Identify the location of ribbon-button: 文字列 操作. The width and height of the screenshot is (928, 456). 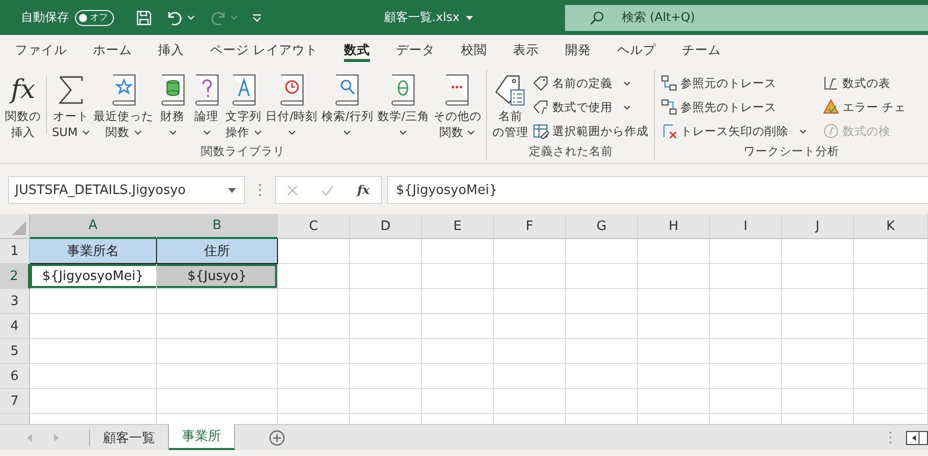
(244, 105).